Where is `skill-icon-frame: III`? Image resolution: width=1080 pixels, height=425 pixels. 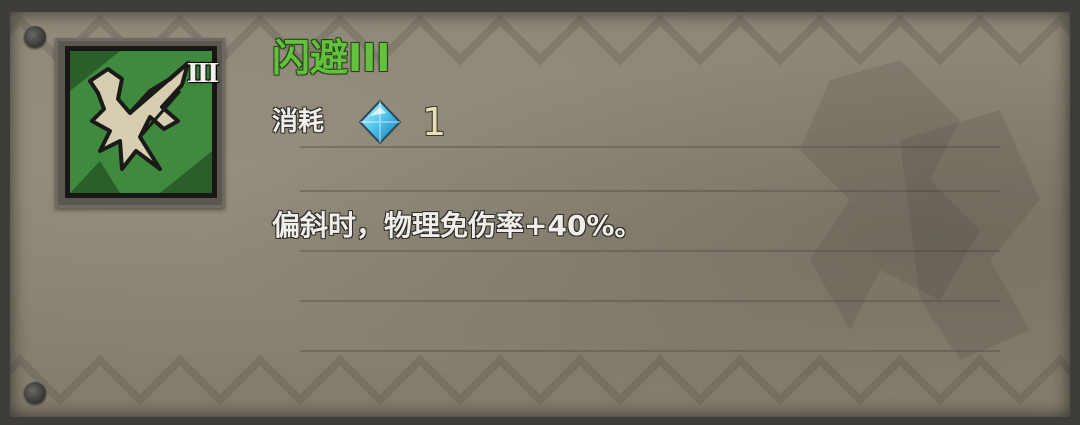
skill-icon-frame: III is located at coordinates (140, 123).